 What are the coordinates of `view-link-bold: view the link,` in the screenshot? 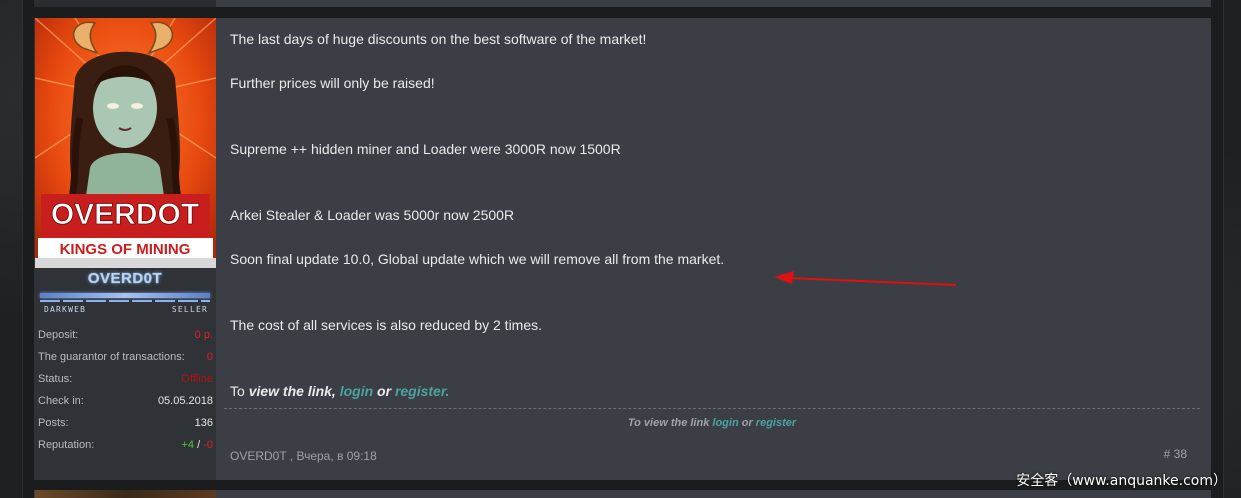 It's located at (292, 391).